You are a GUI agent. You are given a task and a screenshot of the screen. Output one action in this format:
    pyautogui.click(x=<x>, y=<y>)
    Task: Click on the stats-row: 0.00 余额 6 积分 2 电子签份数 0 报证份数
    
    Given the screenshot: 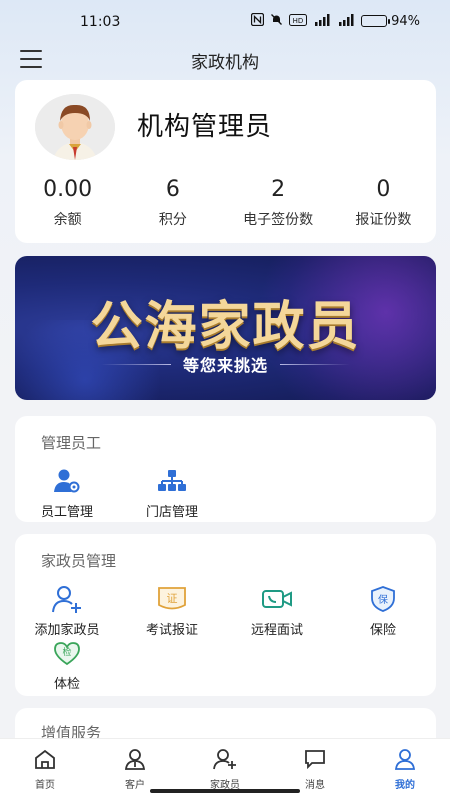 What is the action you would take?
    pyautogui.click(x=225, y=202)
    